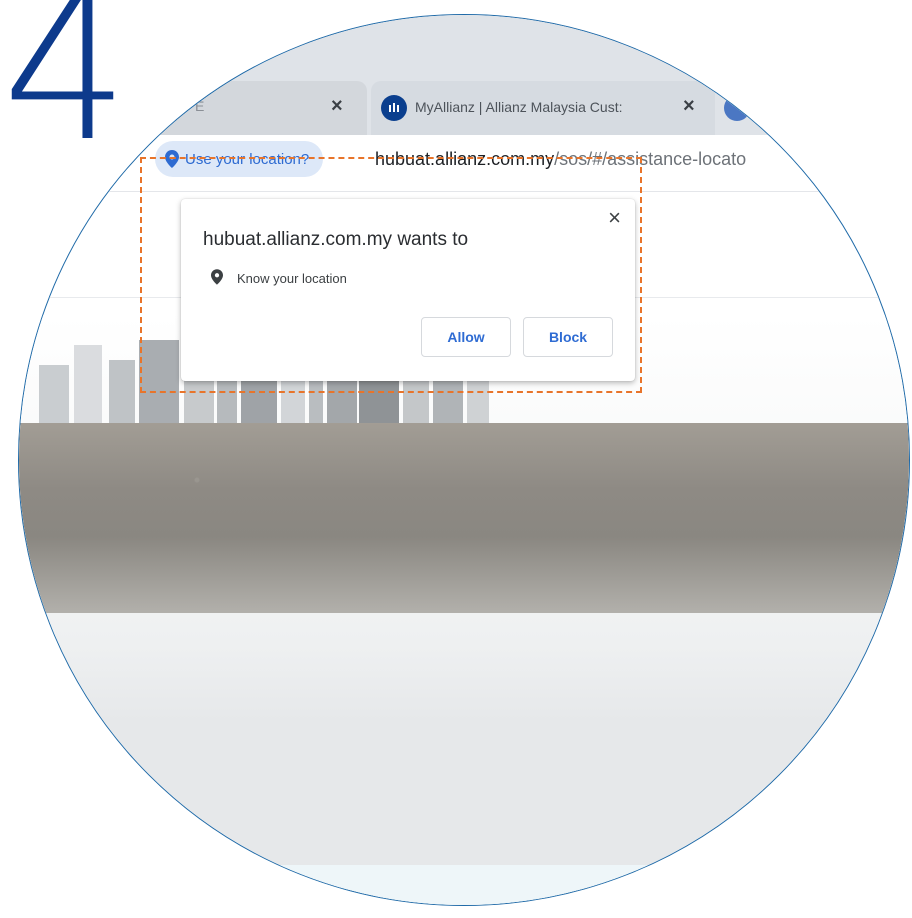 The width and height of the screenshot is (912, 918). What do you see at coordinates (737, 108) in the screenshot?
I see `next-tab-favicon-icon` at bounding box center [737, 108].